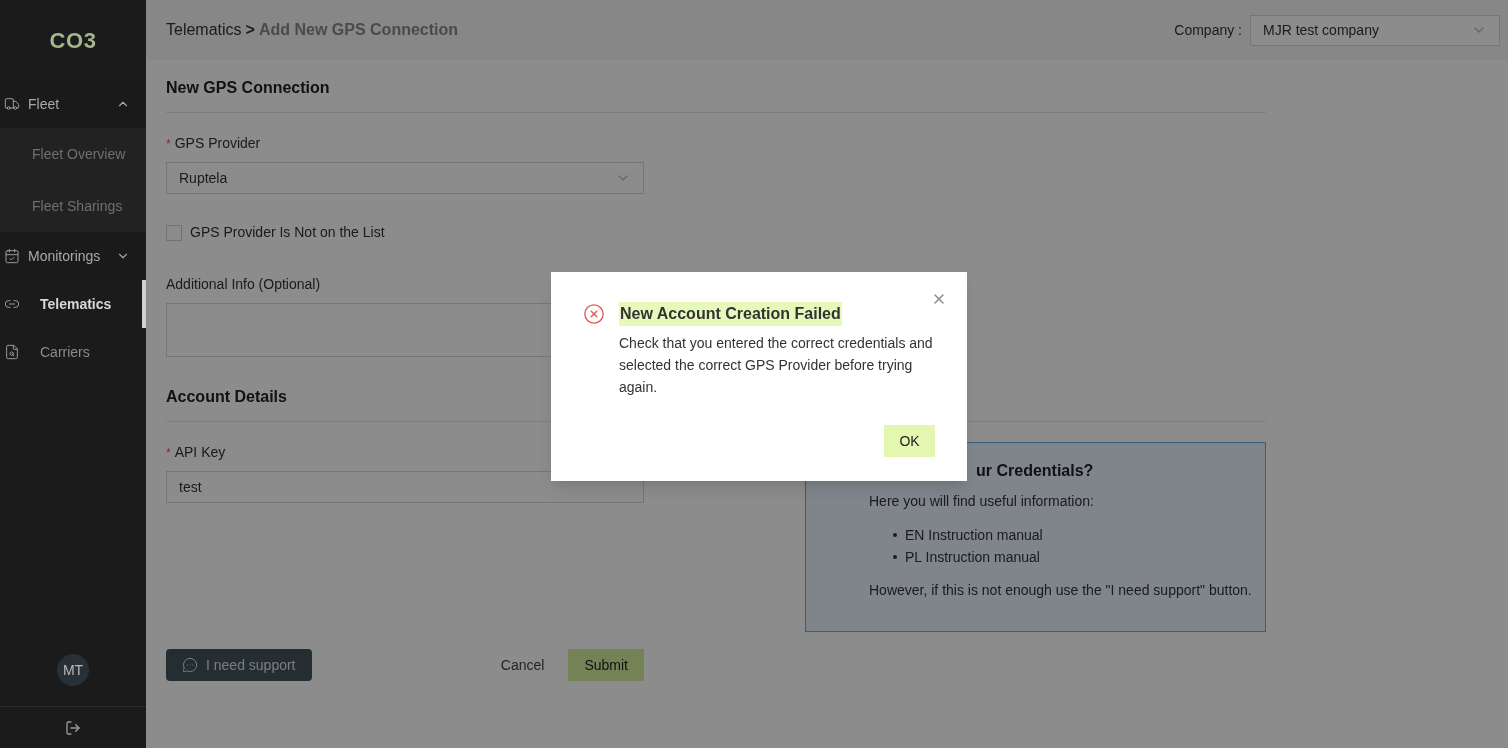 The width and height of the screenshot is (1508, 748). Describe the element at coordinates (12, 352) in the screenshot. I see `file-search-icon` at that location.